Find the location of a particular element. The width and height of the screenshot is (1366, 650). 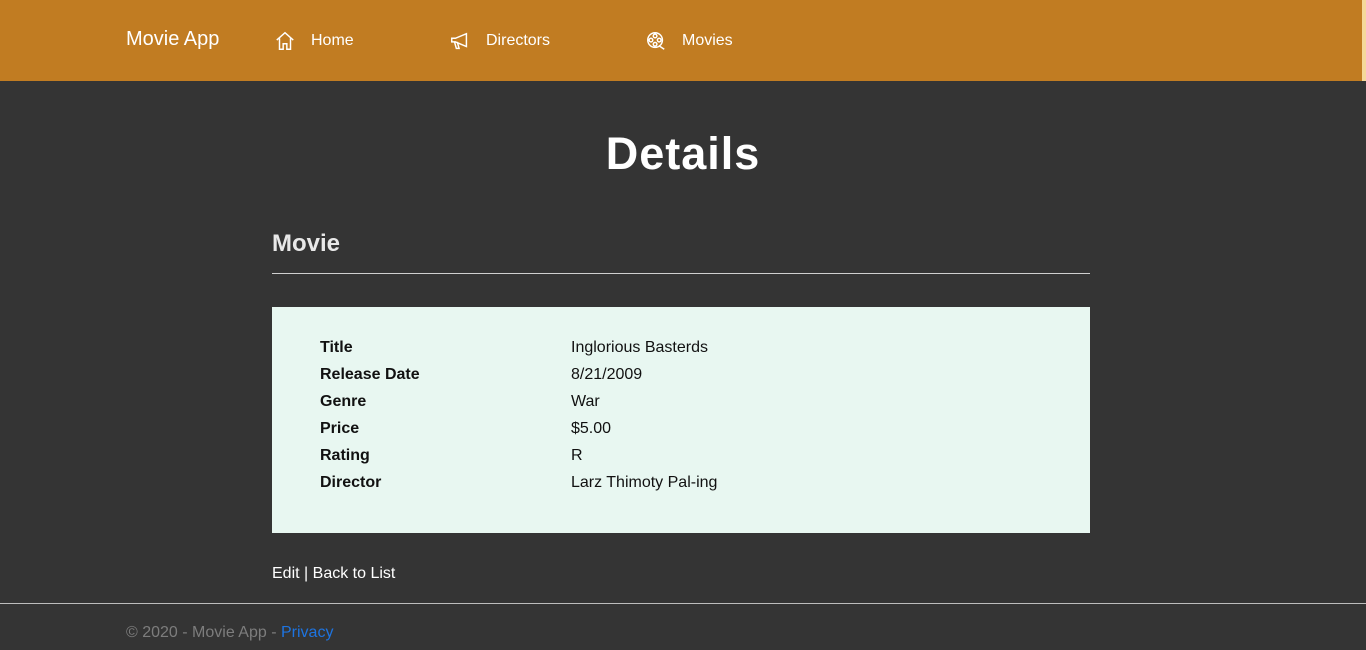

nav-home-label: Home is located at coordinates (332, 40).